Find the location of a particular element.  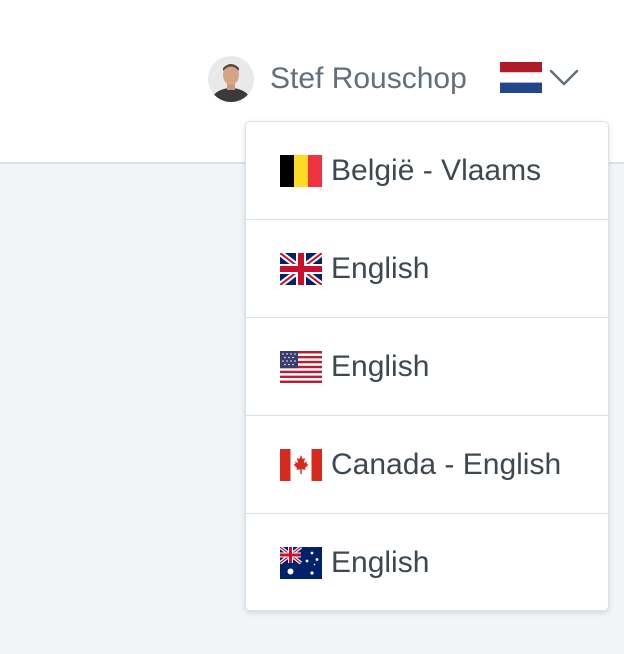

australia-flag-icon is located at coordinates (301, 563).